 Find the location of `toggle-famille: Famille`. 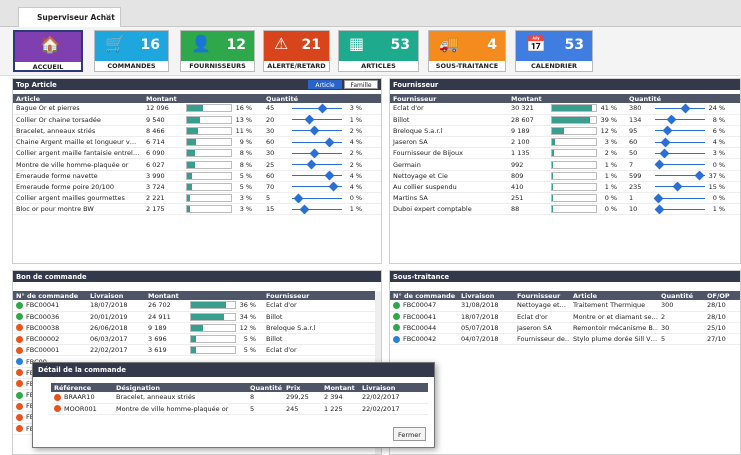

toggle-famille: Famille is located at coordinates (361, 84).